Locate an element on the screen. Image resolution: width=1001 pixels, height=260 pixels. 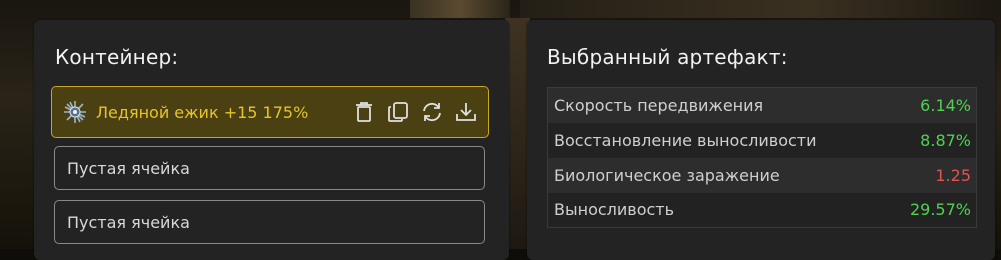
stat-value: 8.87% is located at coordinates (945, 140).